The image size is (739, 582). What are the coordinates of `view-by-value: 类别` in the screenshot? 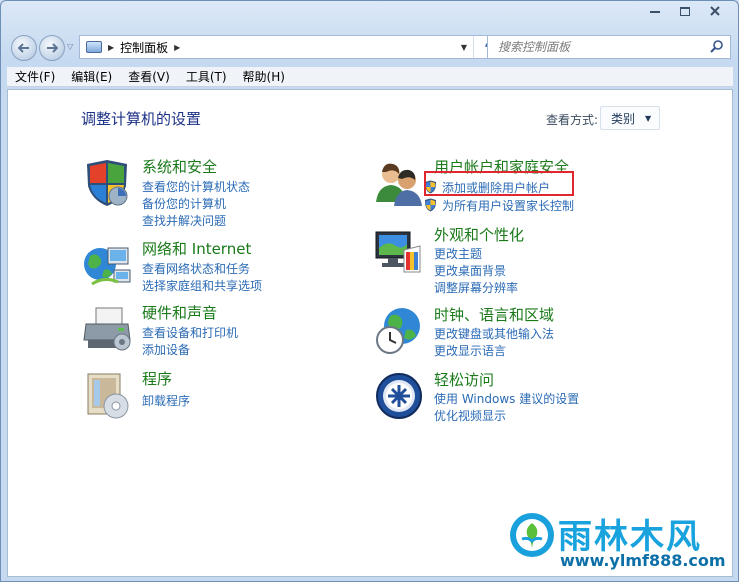 It's located at (623, 118).